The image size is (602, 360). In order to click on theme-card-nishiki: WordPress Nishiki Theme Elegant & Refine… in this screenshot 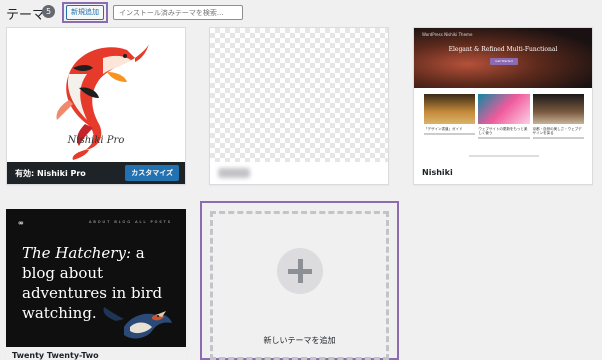, I will do `click(503, 106)`.